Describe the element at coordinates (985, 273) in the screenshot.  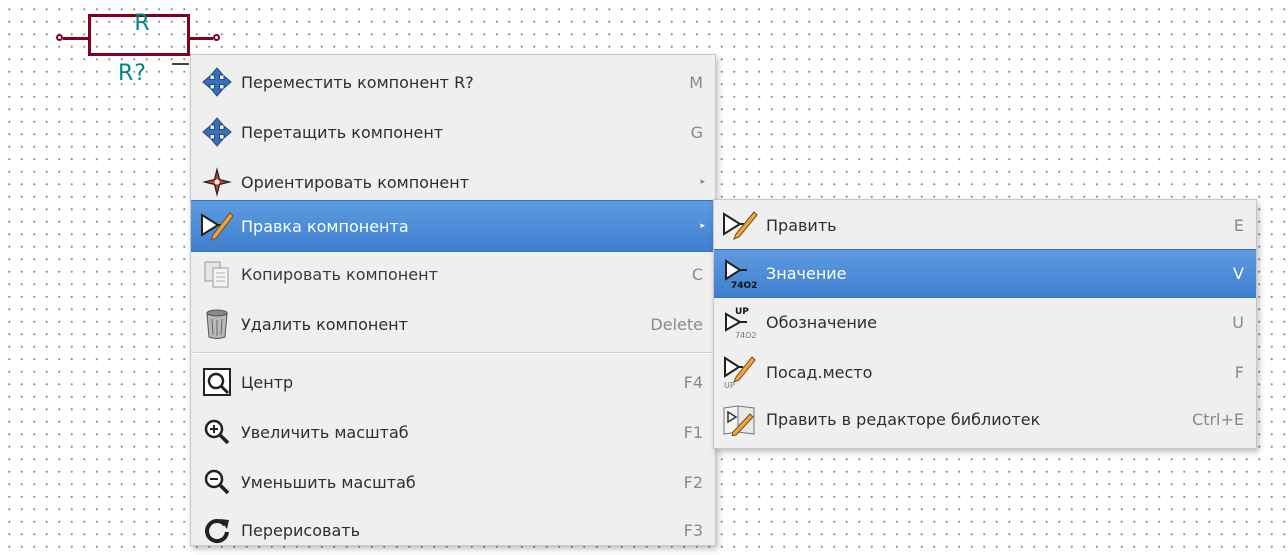
I see `submenu-item-value: 74O2 Значение V` at that location.